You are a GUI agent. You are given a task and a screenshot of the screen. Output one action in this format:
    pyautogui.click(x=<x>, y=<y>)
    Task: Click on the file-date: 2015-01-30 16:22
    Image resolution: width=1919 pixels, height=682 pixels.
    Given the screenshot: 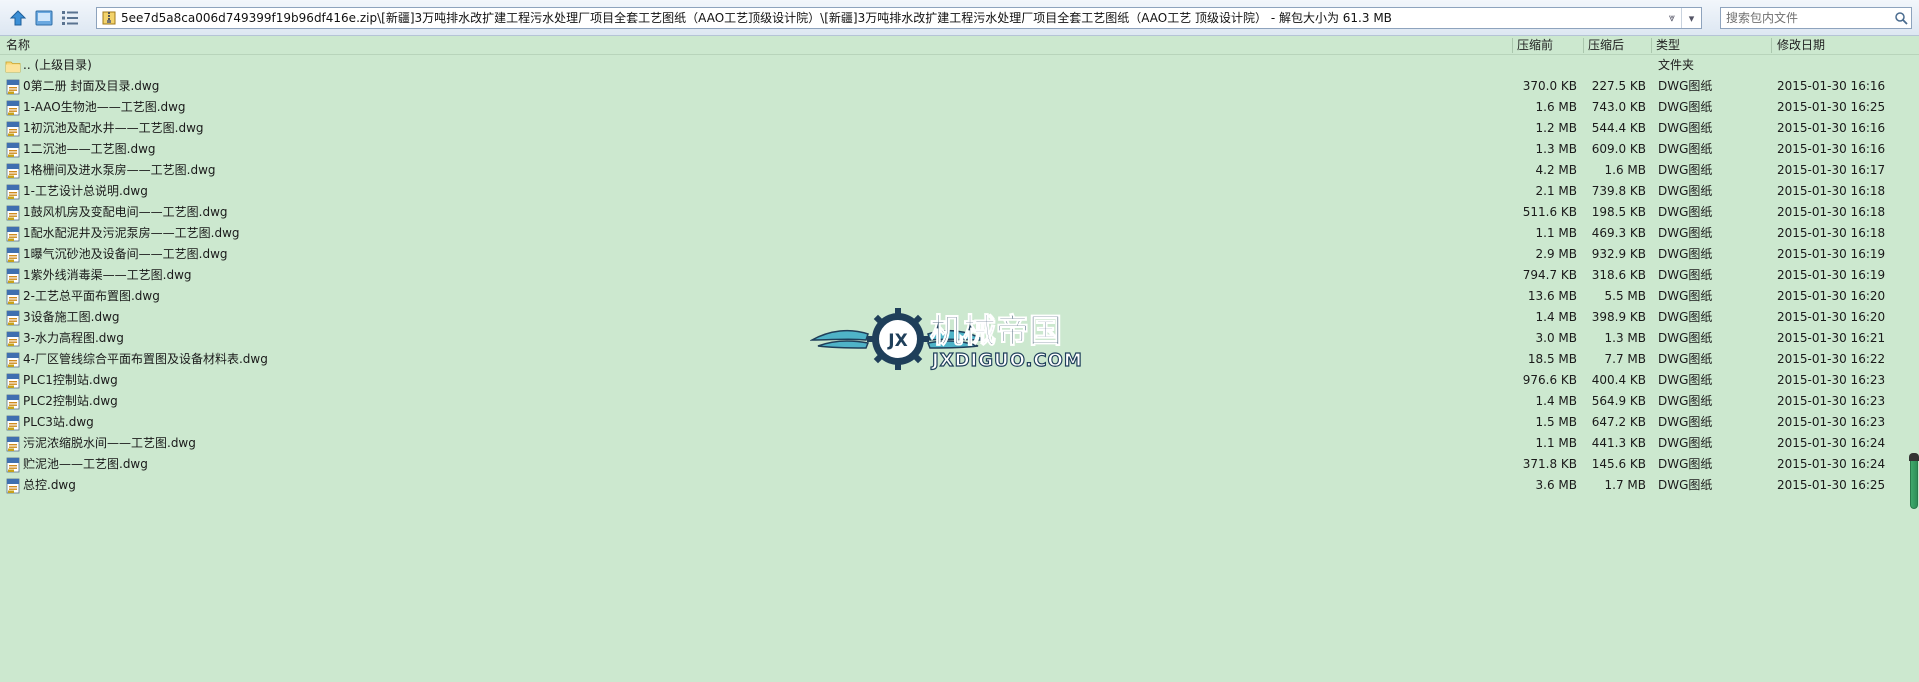 What is the action you would take?
    pyautogui.click(x=1831, y=359)
    